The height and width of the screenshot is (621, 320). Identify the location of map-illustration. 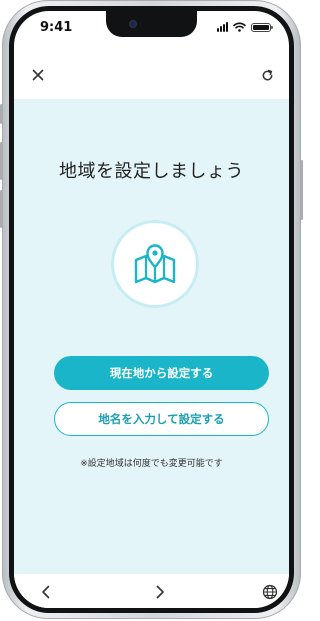
(155, 264).